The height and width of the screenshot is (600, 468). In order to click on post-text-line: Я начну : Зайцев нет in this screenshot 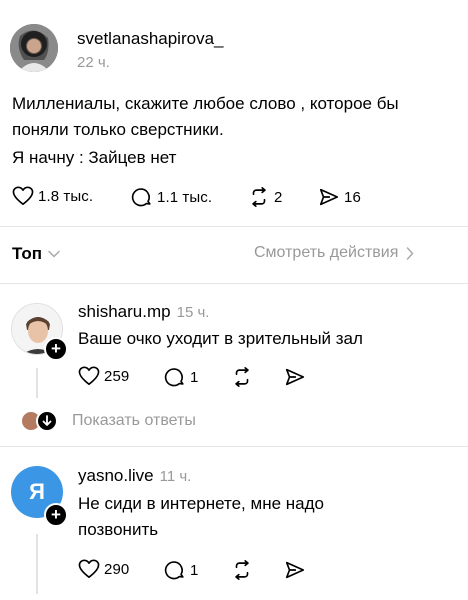, I will do `click(94, 157)`.